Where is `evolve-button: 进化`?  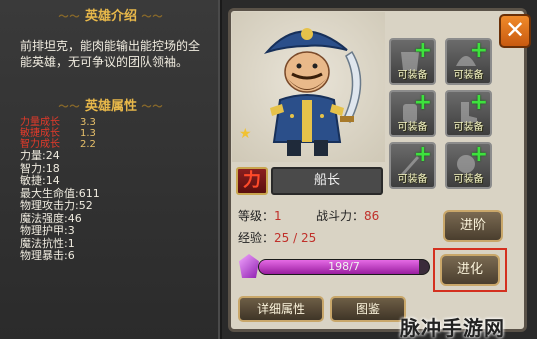
evolve-button: 进化 is located at coordinates (470, 270).